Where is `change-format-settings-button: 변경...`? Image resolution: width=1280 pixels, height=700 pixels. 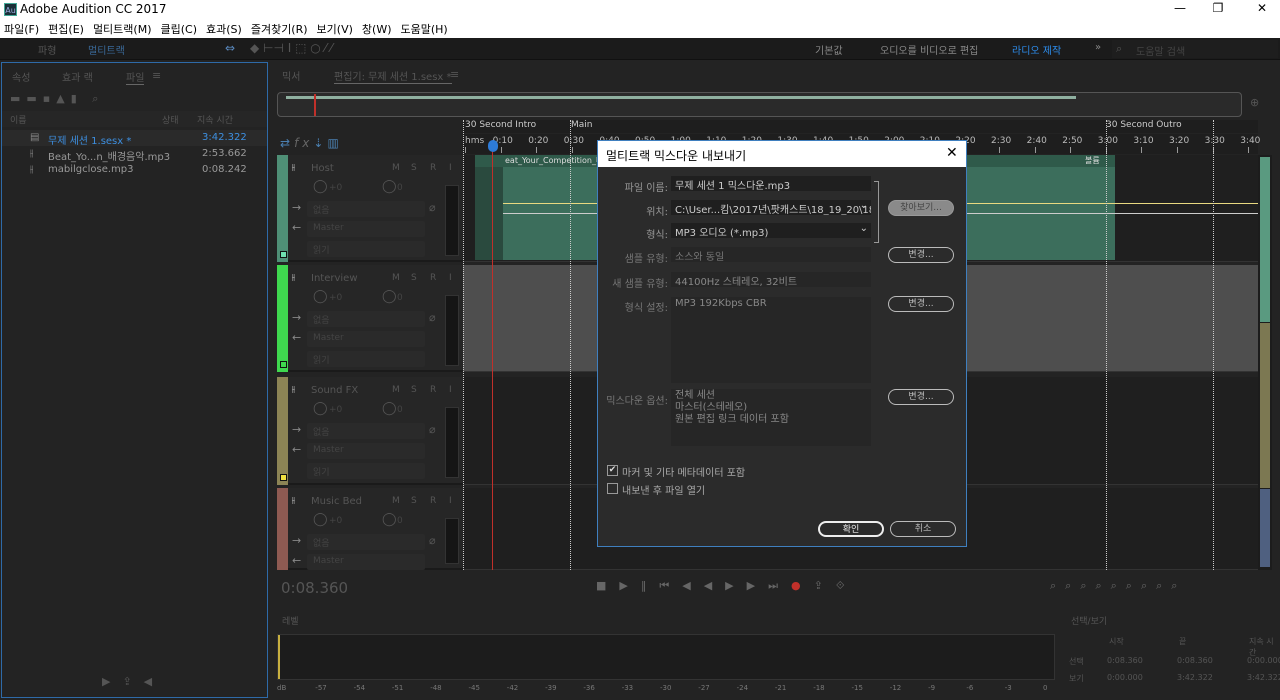
change-format-settings-button: 변경... is located at coordinates (921, 304).